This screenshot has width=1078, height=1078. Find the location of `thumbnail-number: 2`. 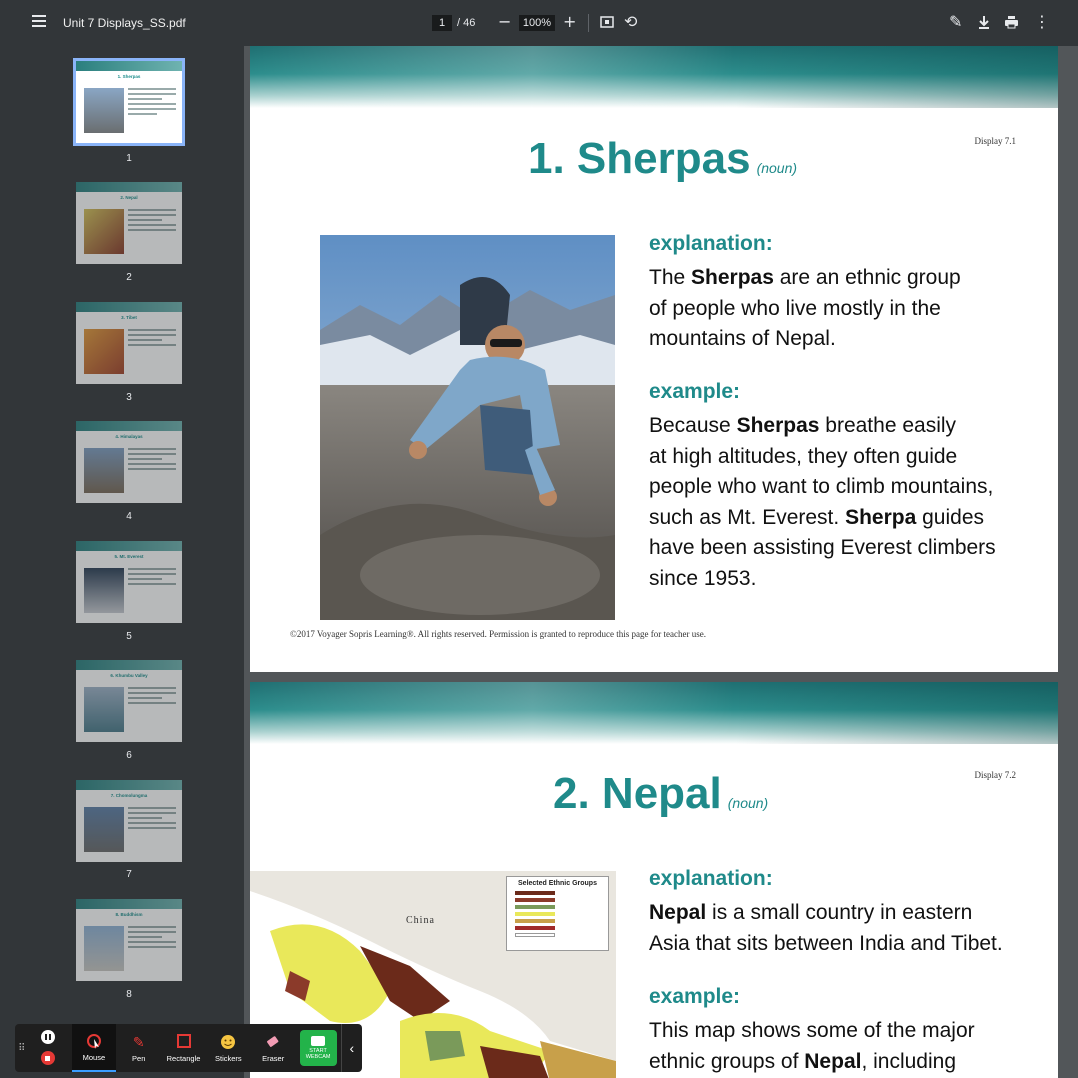

thumbnail-number: 2 is located at coordinates (129, 277).